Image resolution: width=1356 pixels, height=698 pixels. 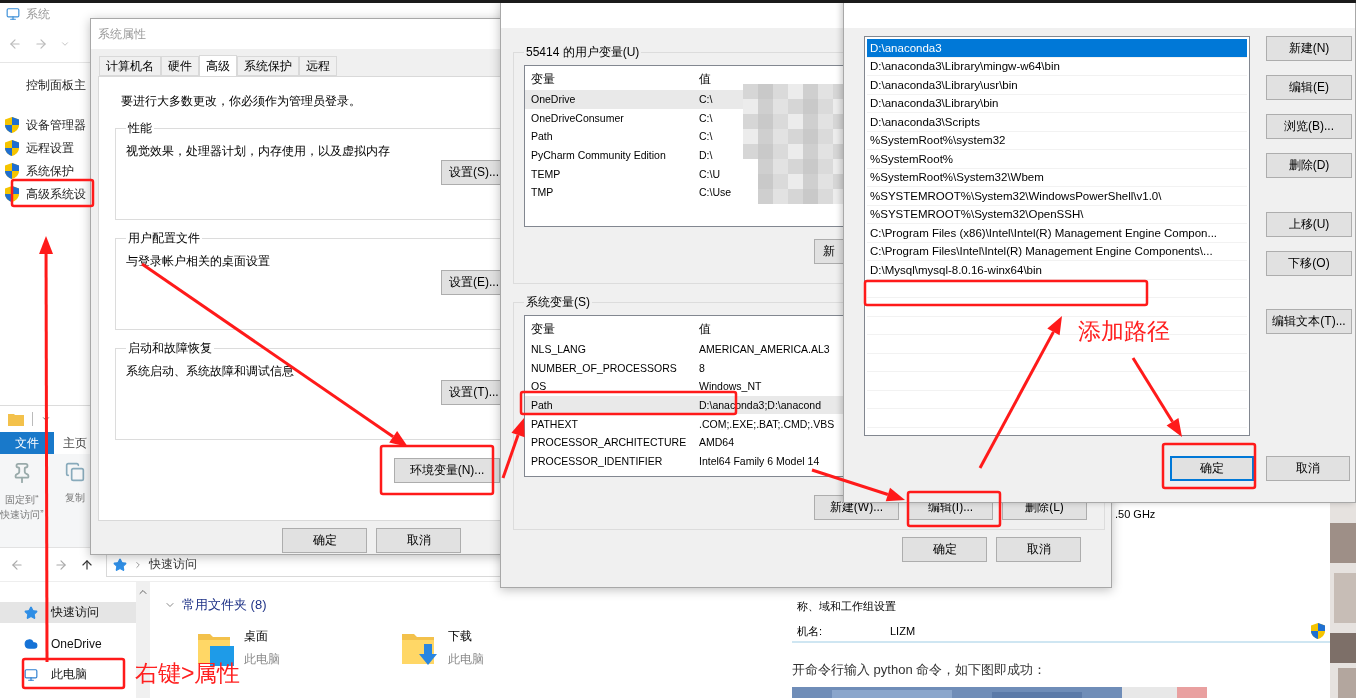 What do you see at coordinates (1057, 214) in the screenshot?
I see `path-entry: %SYSTEMROOT%\System32\OpenSSH\` at bounding box center [1057, 214].